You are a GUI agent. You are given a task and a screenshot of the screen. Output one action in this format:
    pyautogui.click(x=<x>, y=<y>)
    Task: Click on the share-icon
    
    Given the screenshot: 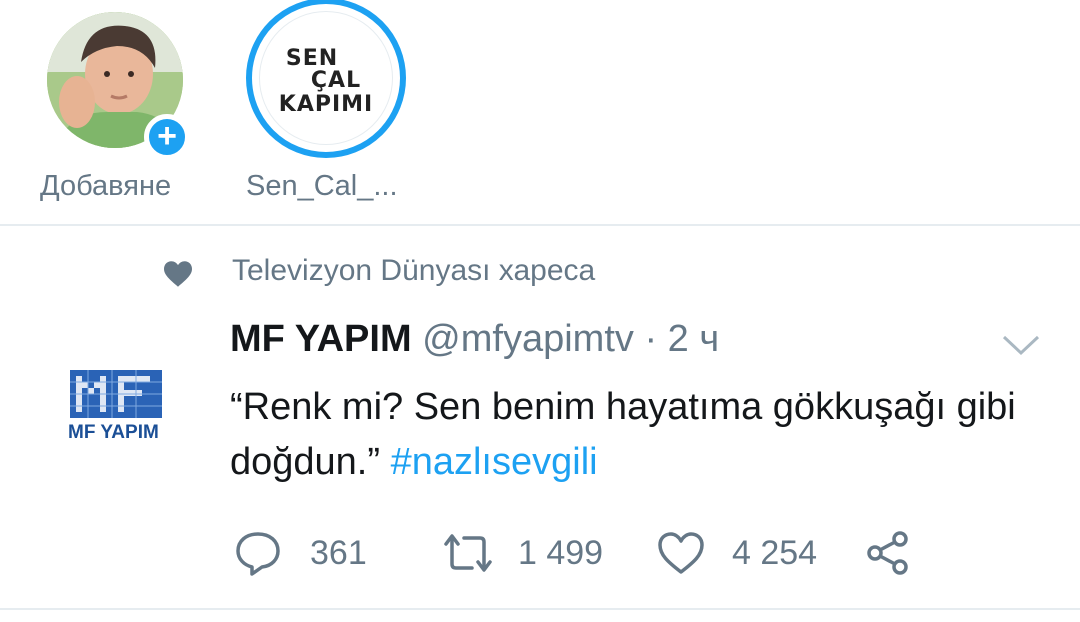 What is the action you would take?
    pyautogui.click(x=887, y=553)
    